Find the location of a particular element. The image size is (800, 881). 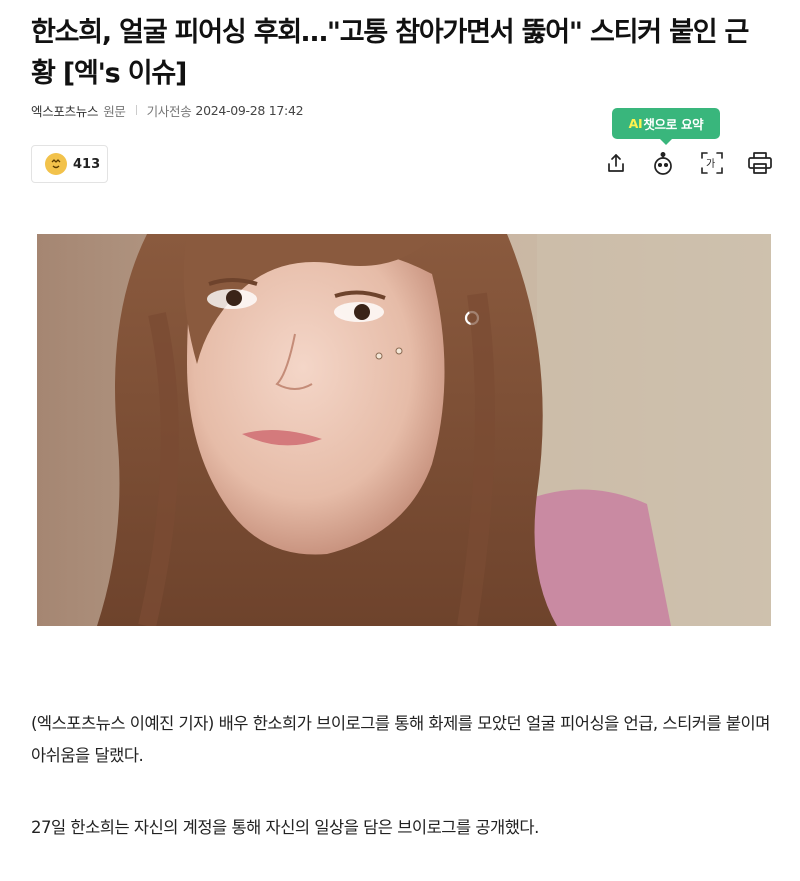

date-label: 기사전송 is located at coordinates (169, 111).